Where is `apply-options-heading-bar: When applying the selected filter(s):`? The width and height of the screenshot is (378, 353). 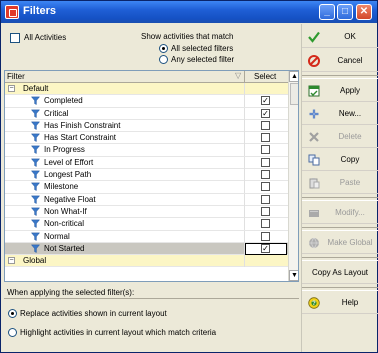 apply-options-heading-bar: When applying the selected filter(s): is located at coordinates (151, 292).